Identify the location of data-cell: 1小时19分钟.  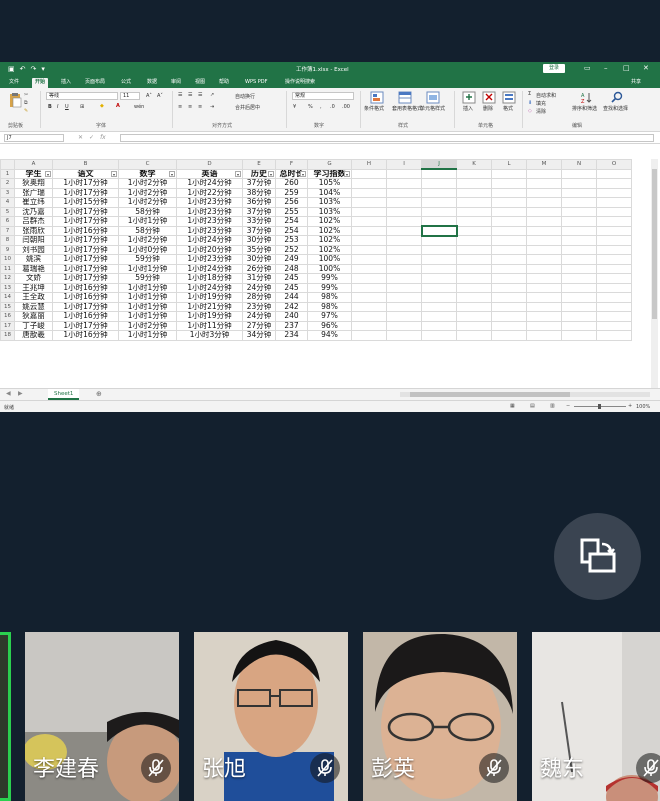
(209, 316).